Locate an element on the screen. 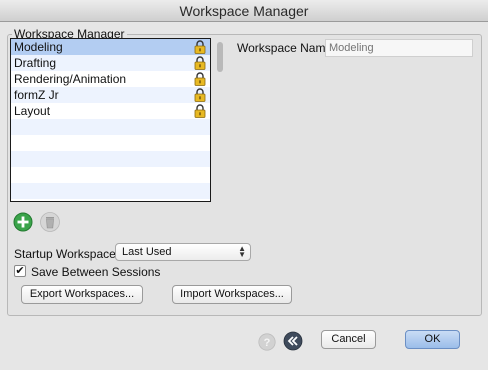 The image size is (488, 370). workspace-list-item: Rendering/Animation is located at coordinates (110, 79).